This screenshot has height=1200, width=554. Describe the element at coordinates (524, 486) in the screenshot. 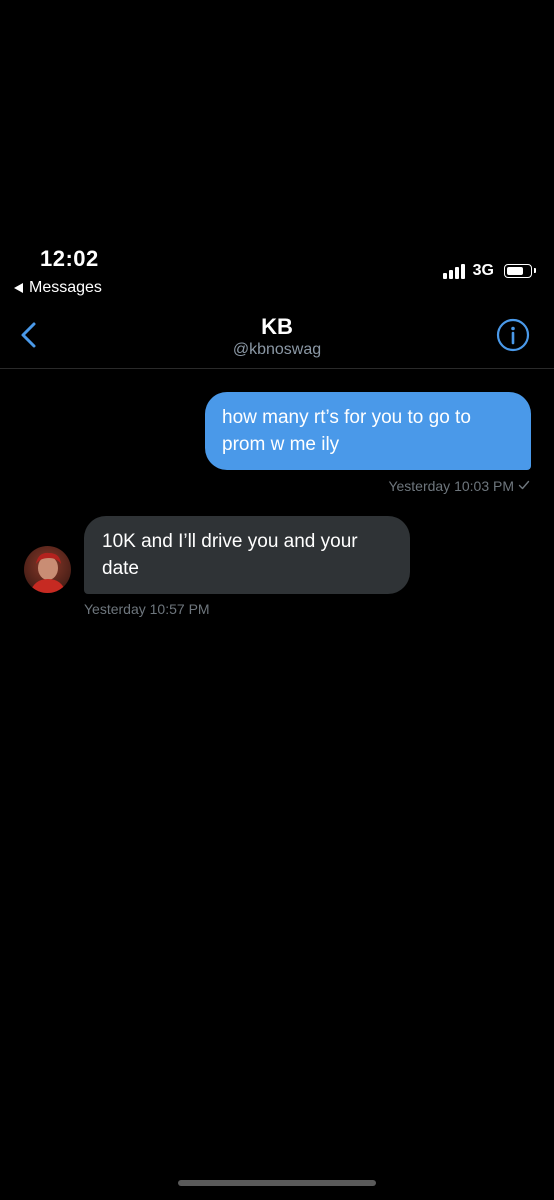

I see `checkmark-icon` at that location.